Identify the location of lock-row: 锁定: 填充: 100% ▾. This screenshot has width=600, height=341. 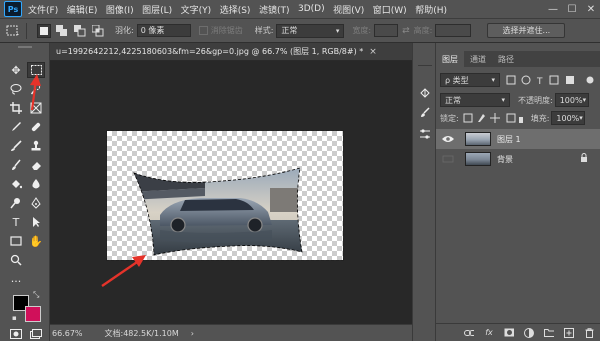
(513, 118).